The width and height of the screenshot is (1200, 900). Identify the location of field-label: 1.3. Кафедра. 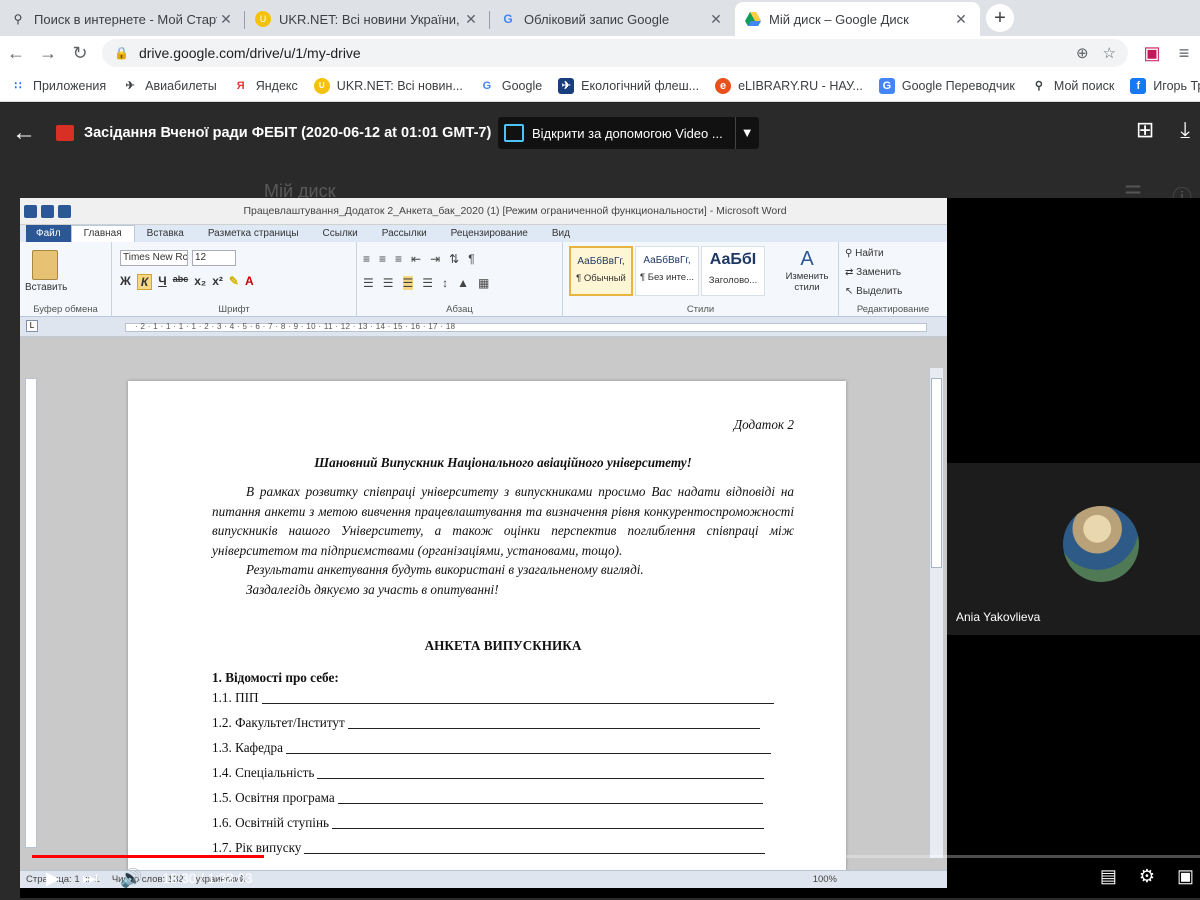
(247, 747).